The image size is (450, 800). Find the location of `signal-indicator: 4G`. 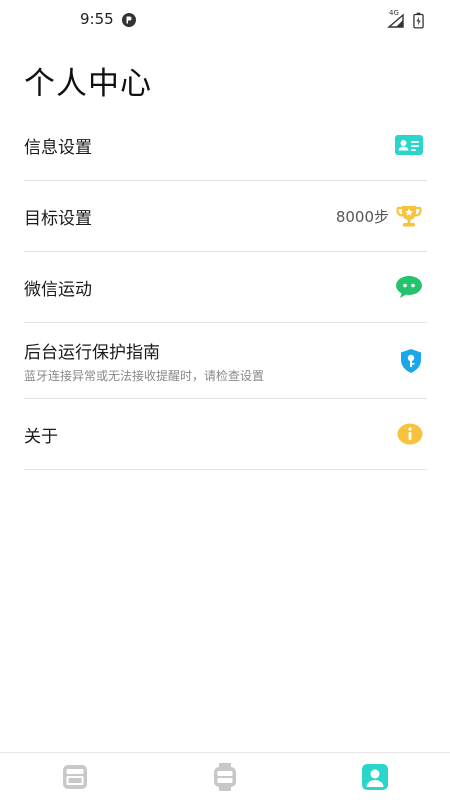

signal-indicator: 4G is located at coordinates (395, 18).